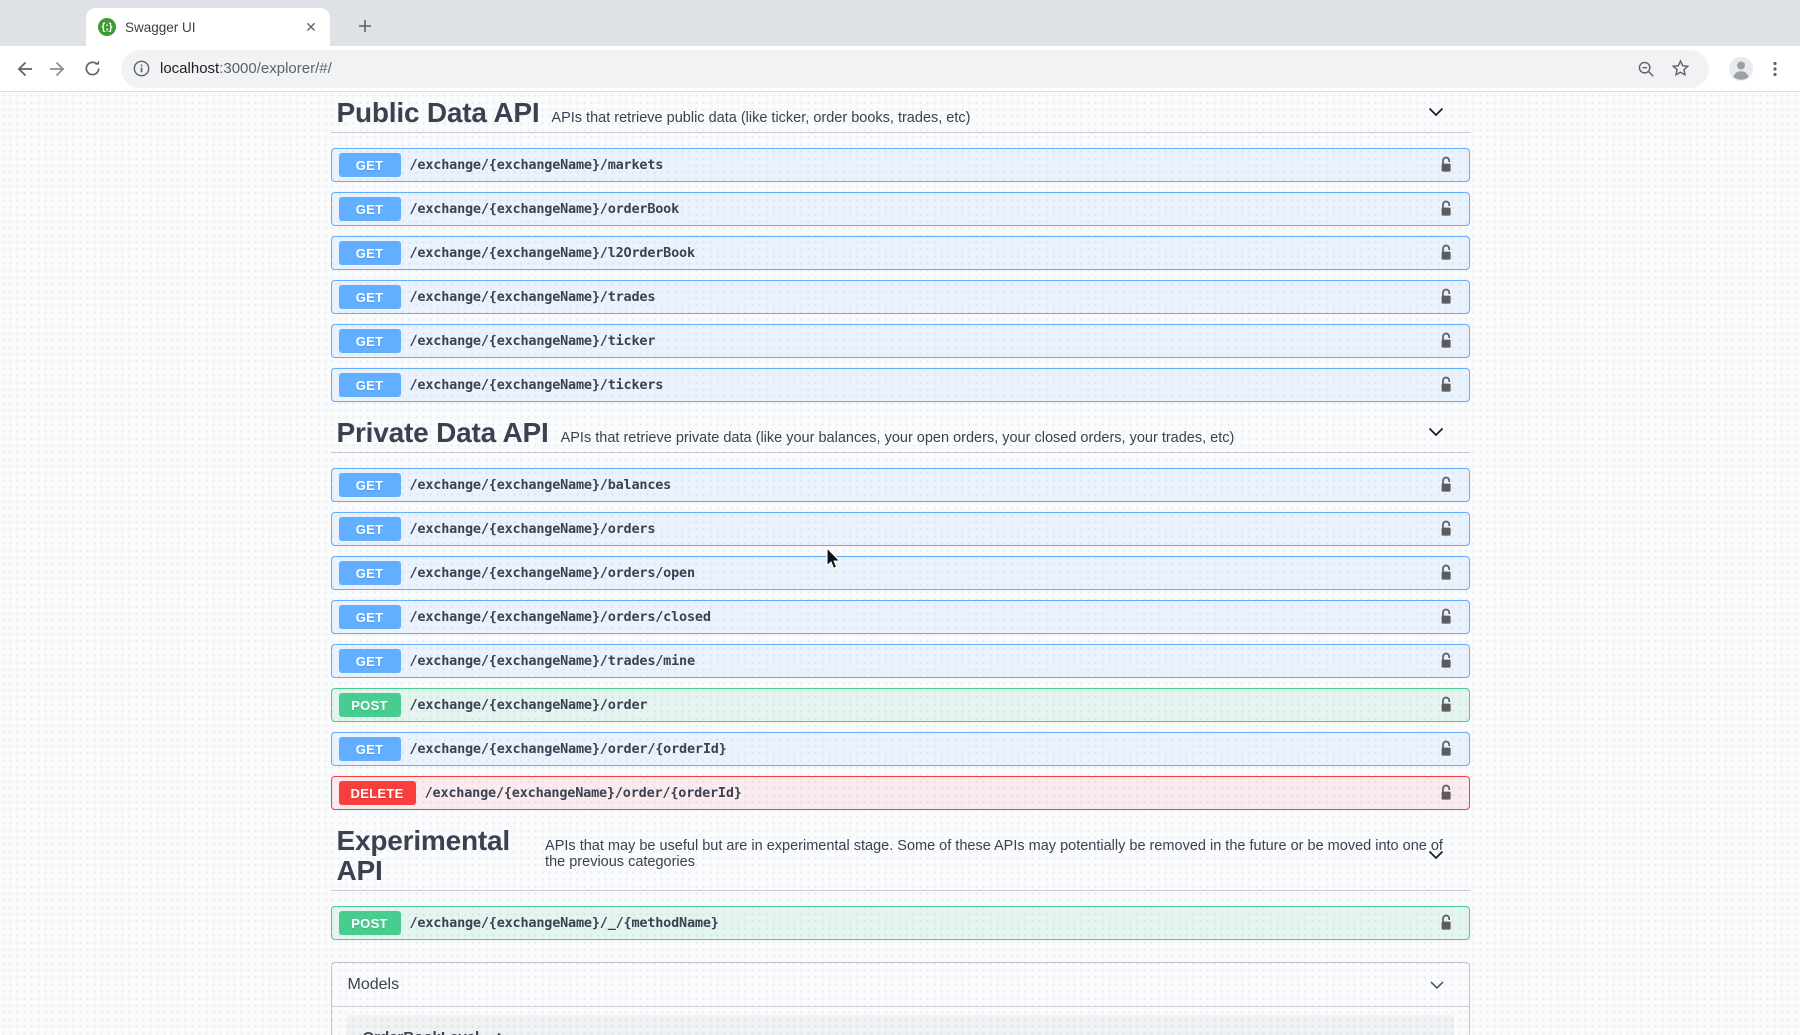  I want to click on models-header: Models, so click(900, 985).